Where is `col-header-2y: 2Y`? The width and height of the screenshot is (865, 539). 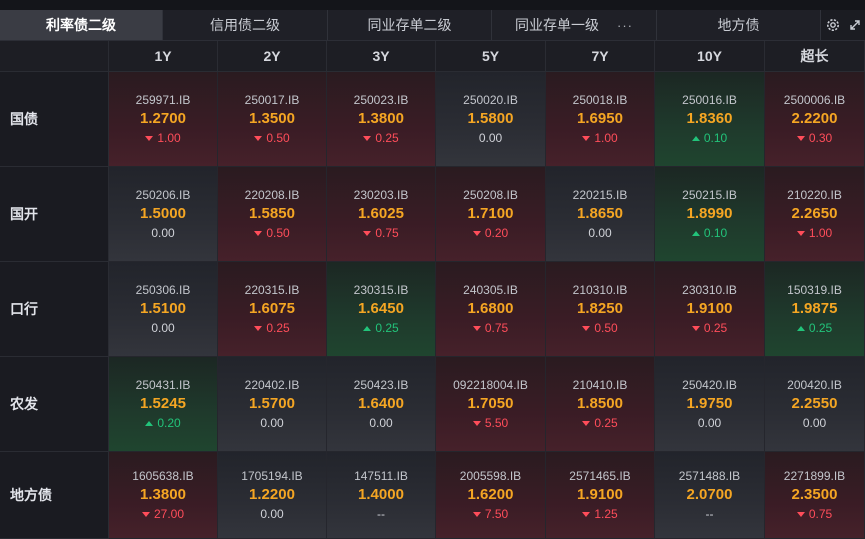
col-header-2y: 2Y is located at coordinates (272, 56).